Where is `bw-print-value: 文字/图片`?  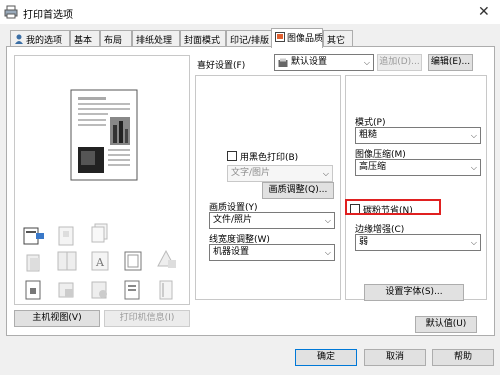 bw-print-value: 文字/图片 is located at coordinates (251, 173).